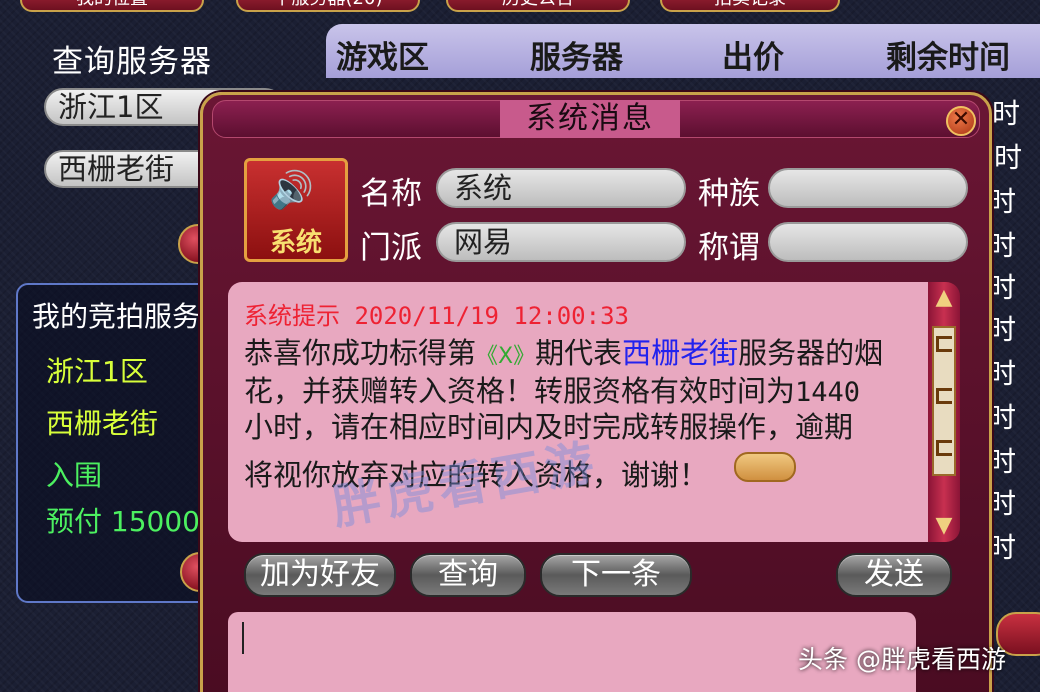 This screenshot has height=692, width=1040. I want to click on my-auction-prepay: 预付 15000, so click(123, 521).